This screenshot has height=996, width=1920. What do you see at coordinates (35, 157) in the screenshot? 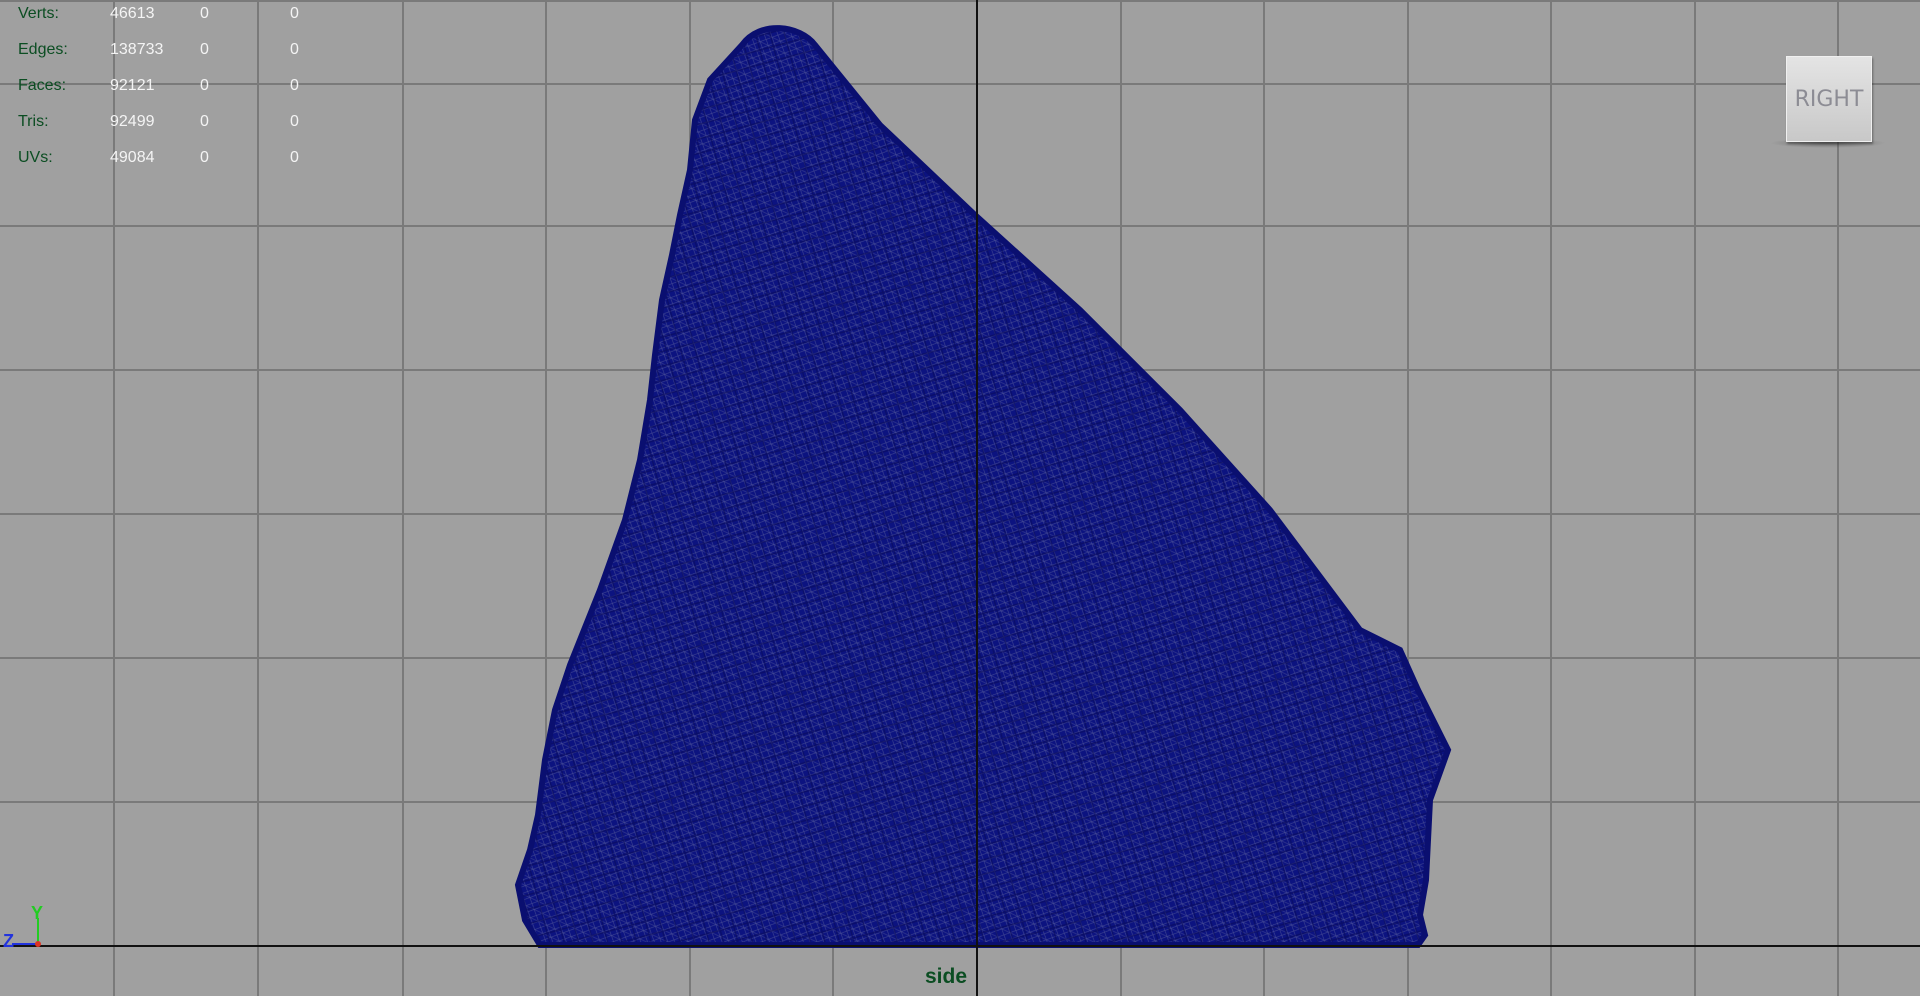
I see `hud-row-label: UVs:` at bounding box center [35, 157].